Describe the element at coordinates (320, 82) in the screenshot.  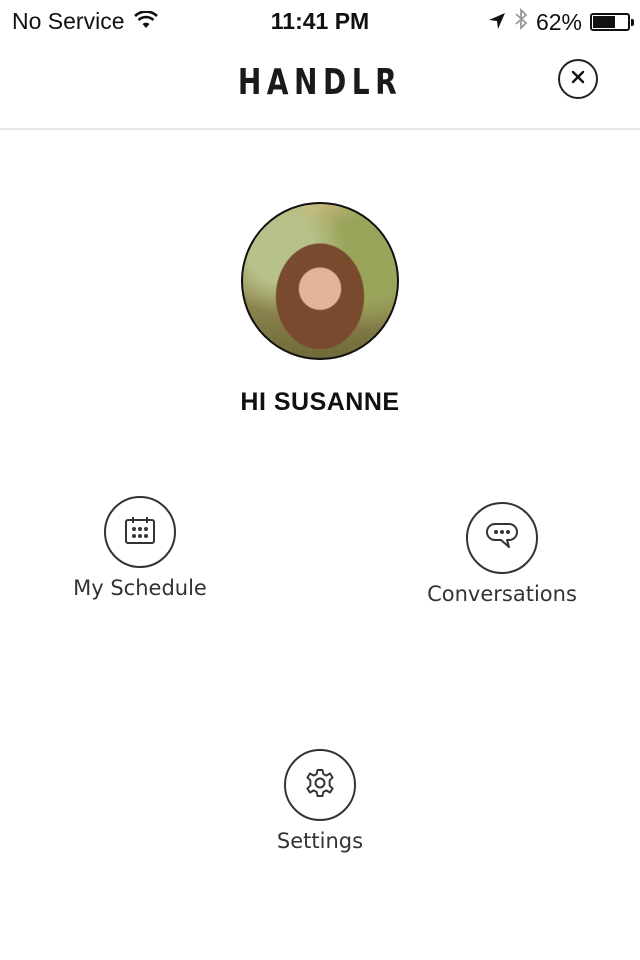
I see `app-logo: HANDLR` at that location.